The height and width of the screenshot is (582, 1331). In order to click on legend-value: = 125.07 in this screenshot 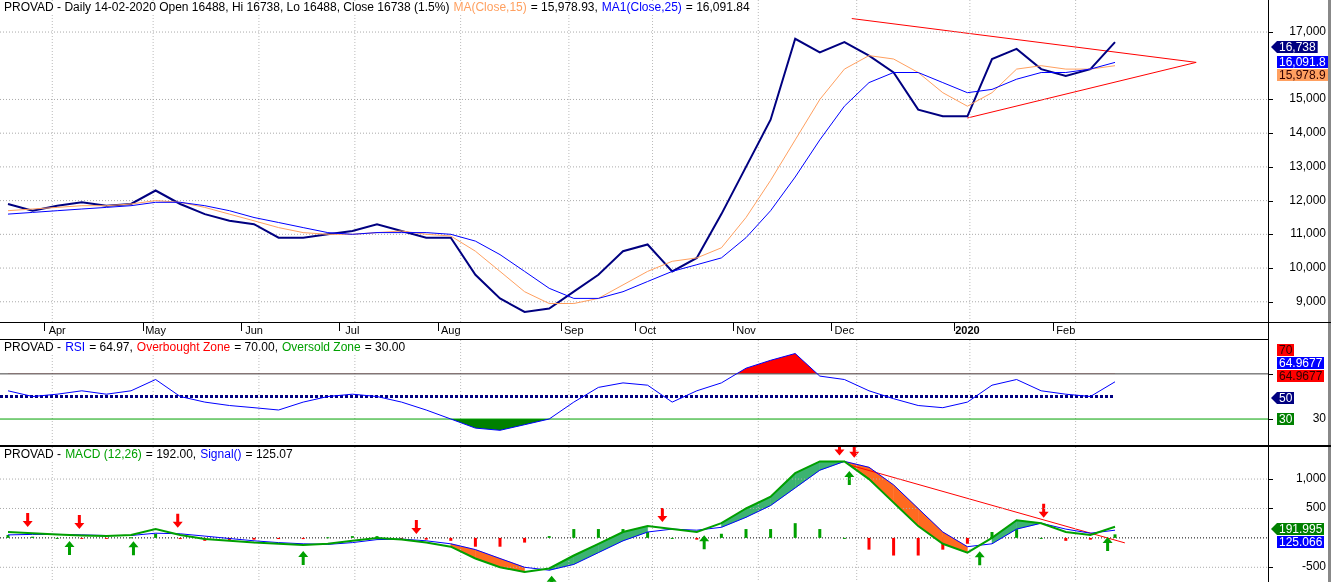, I will do `click(269, 454)`.